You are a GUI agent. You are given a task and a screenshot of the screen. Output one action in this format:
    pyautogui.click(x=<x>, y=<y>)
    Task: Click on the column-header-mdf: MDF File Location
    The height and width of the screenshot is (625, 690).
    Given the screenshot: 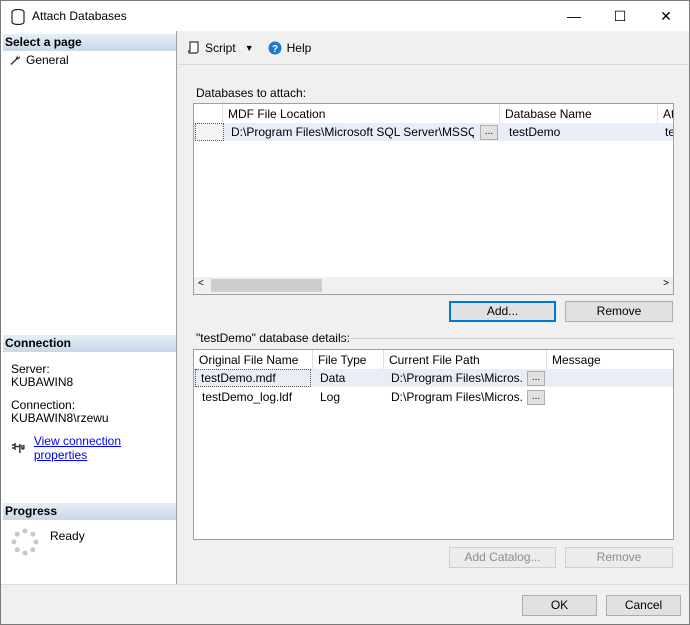 What is the action you would take?
    pyautogui.click(x=361, y=113)
    